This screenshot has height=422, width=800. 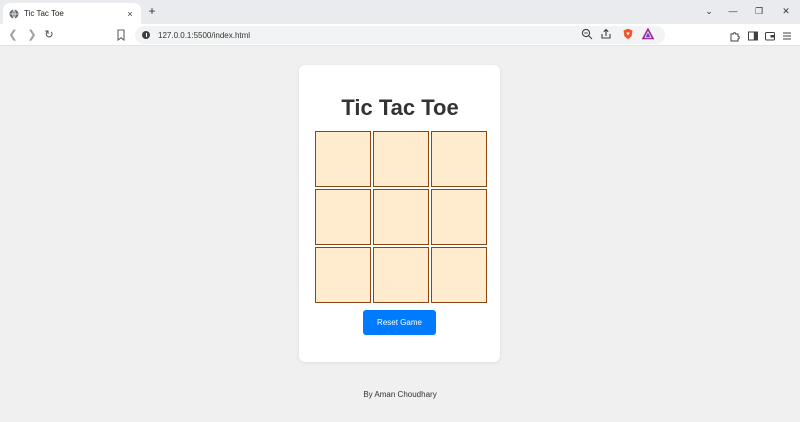 What do you see at coordinates (49, 35) in the screenshot?
I see `reload-icon: ↻` at bounding box center [49, 35].